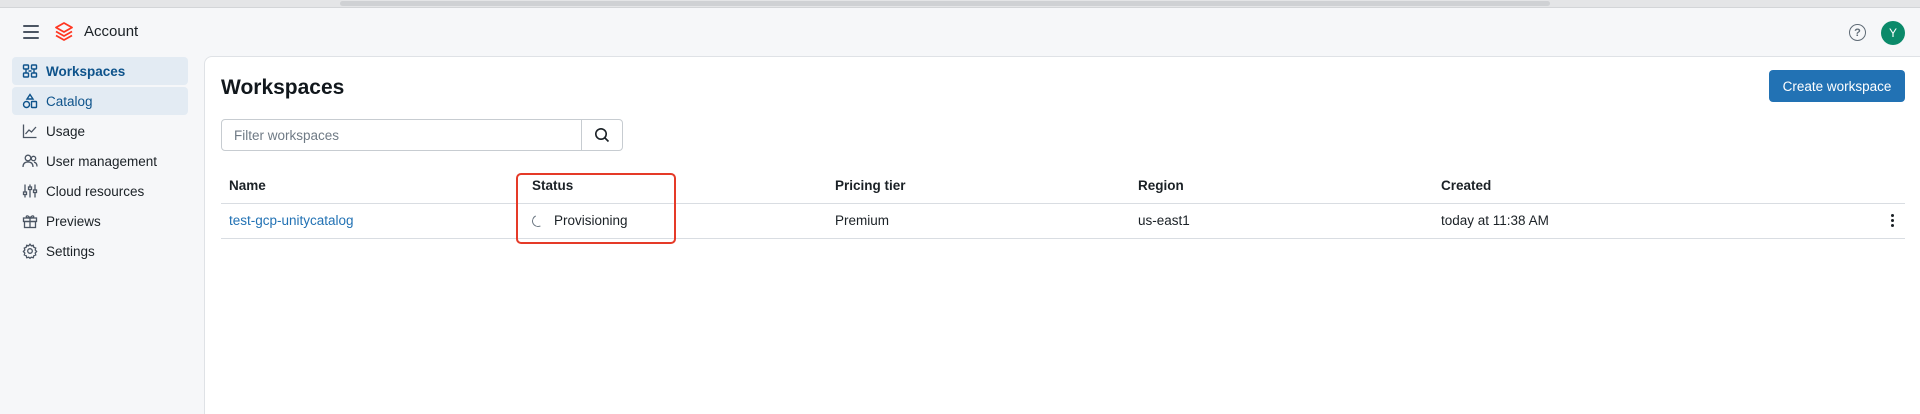  What do you see at coordinates (1281, 221) in the screenshot?
I see `region-cell: us-east1` at bounding box center [1281, 221].